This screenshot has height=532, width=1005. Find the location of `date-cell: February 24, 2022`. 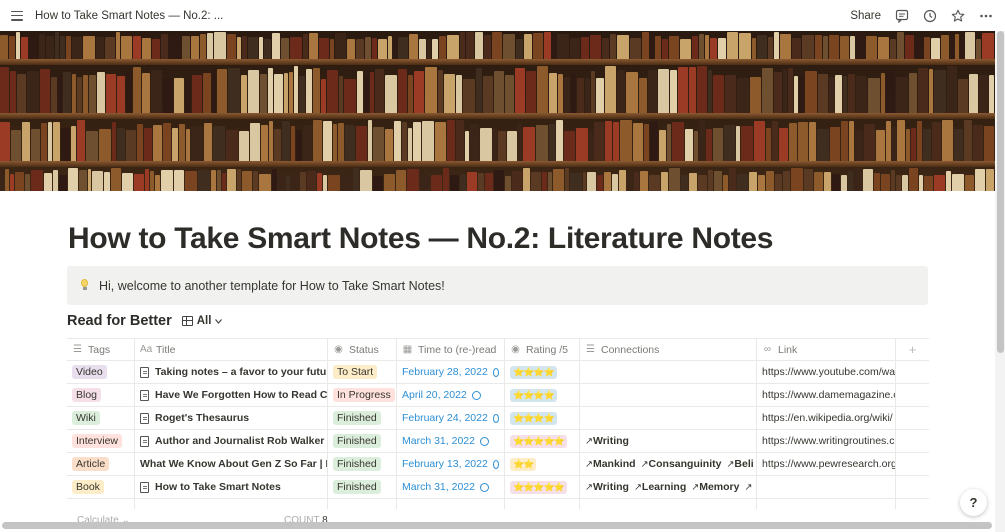

date-cell: February 24, 2022 is located at coordinates (451, 418).